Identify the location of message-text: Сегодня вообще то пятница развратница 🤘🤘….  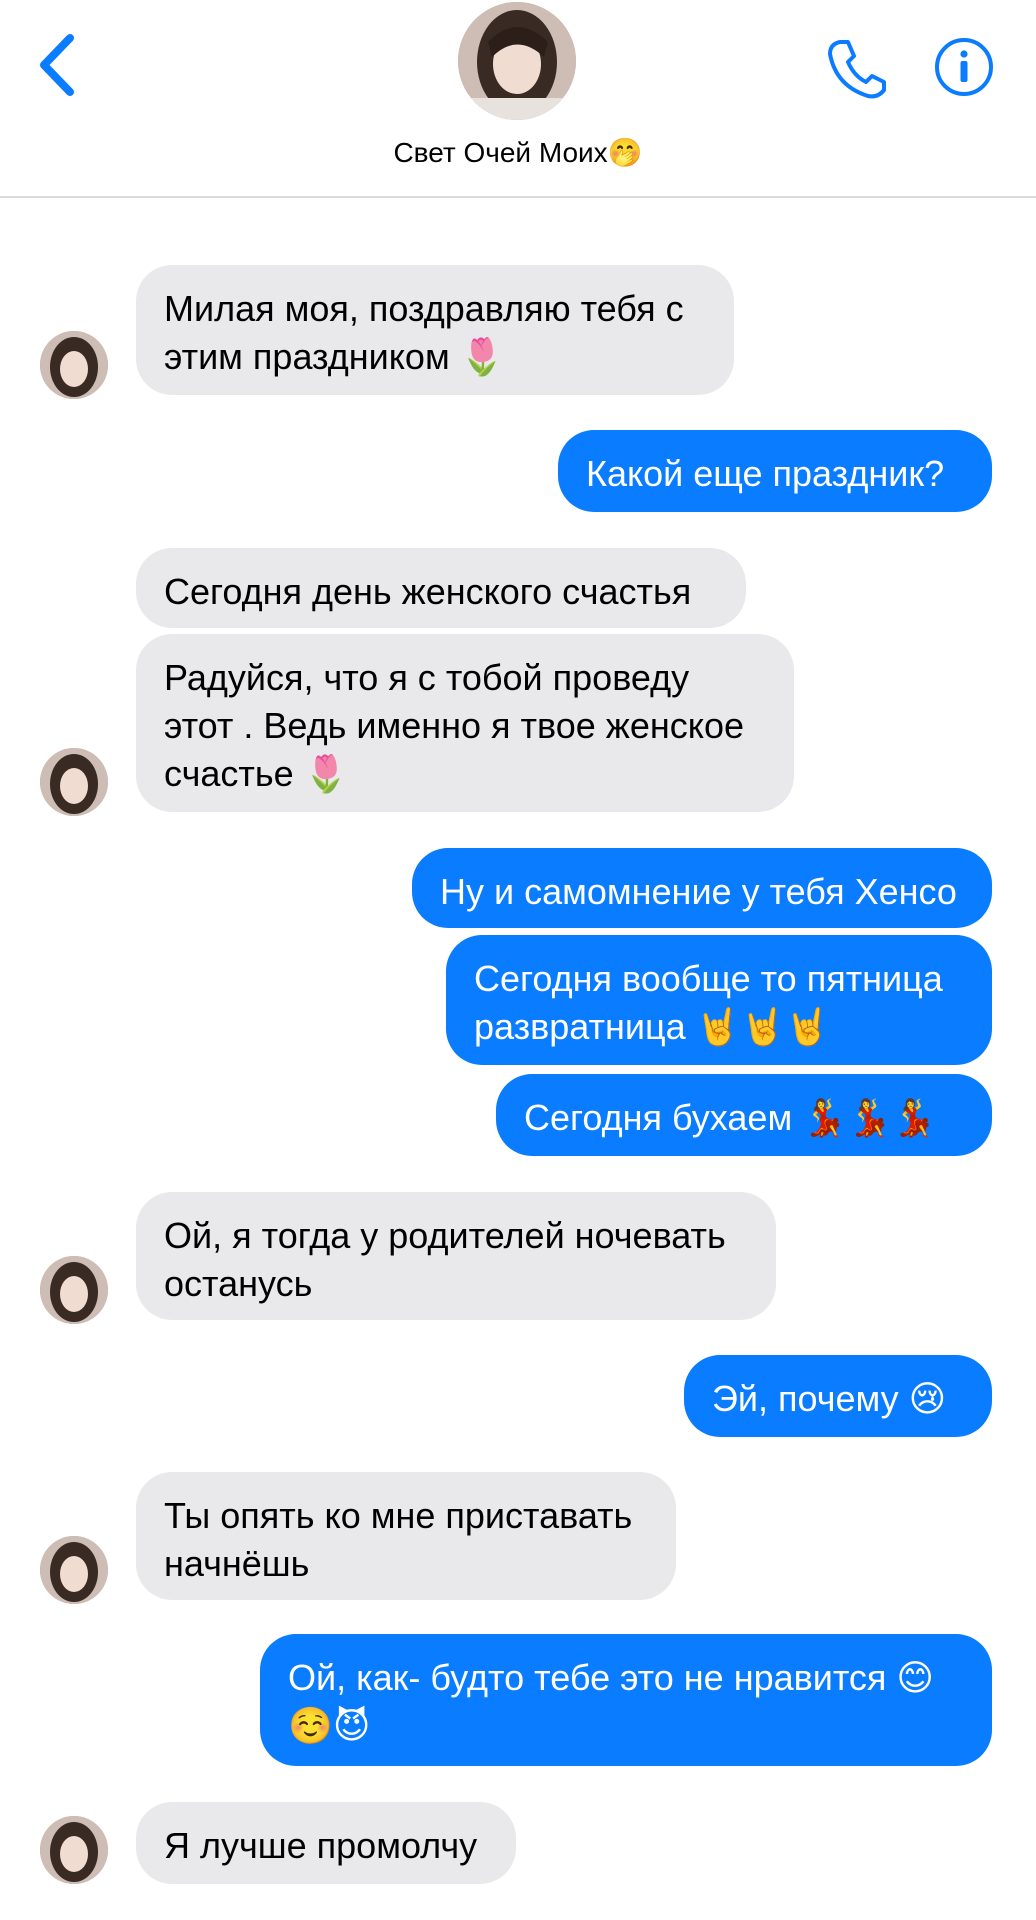
(708, 1002).